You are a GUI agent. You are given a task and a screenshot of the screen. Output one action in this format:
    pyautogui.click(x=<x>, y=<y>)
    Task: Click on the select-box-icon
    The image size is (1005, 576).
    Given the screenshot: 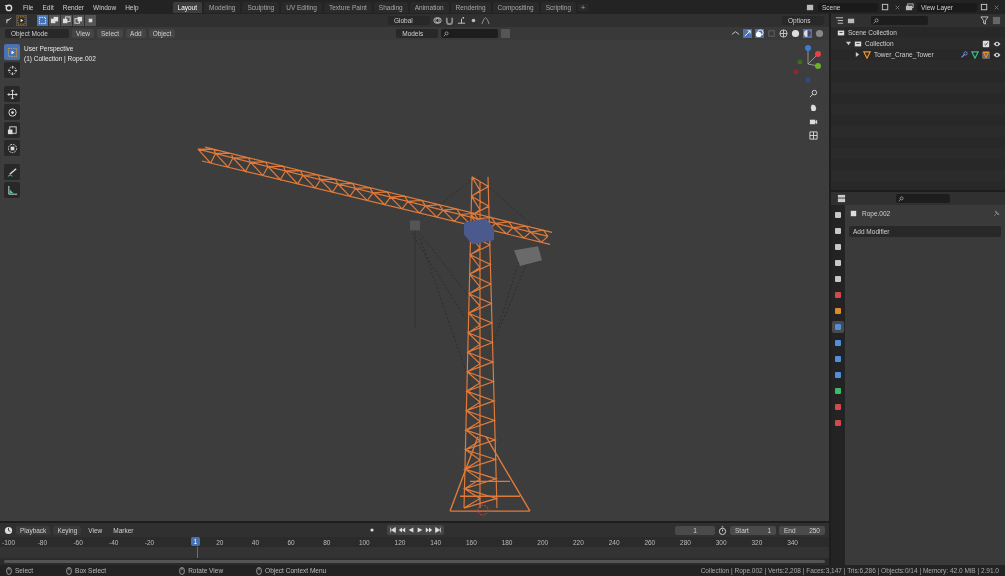 What is the action you would take?
    pyautogui.click(x=12, y=52)
    